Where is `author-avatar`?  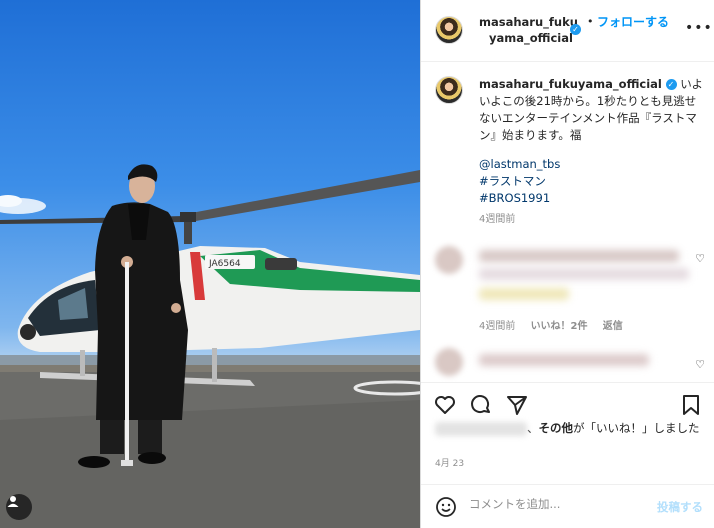 author-avatar is located at coordinates (449, 30).